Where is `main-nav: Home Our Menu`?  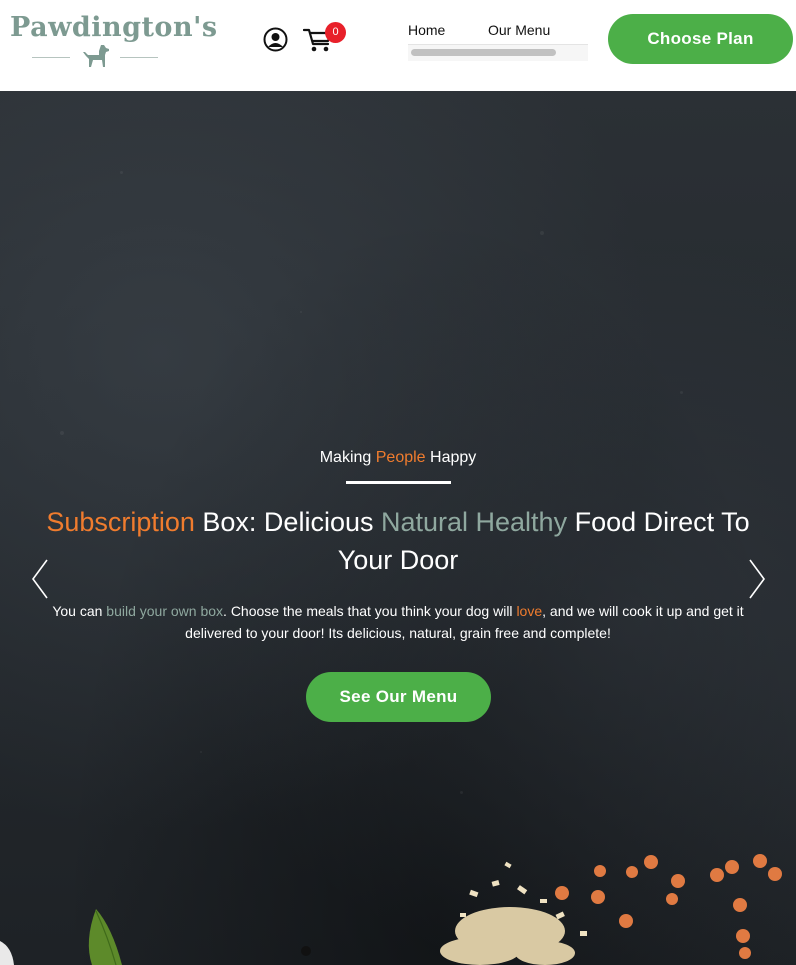
main-nav: Home Our Menu is located at coordinates (498, 42).